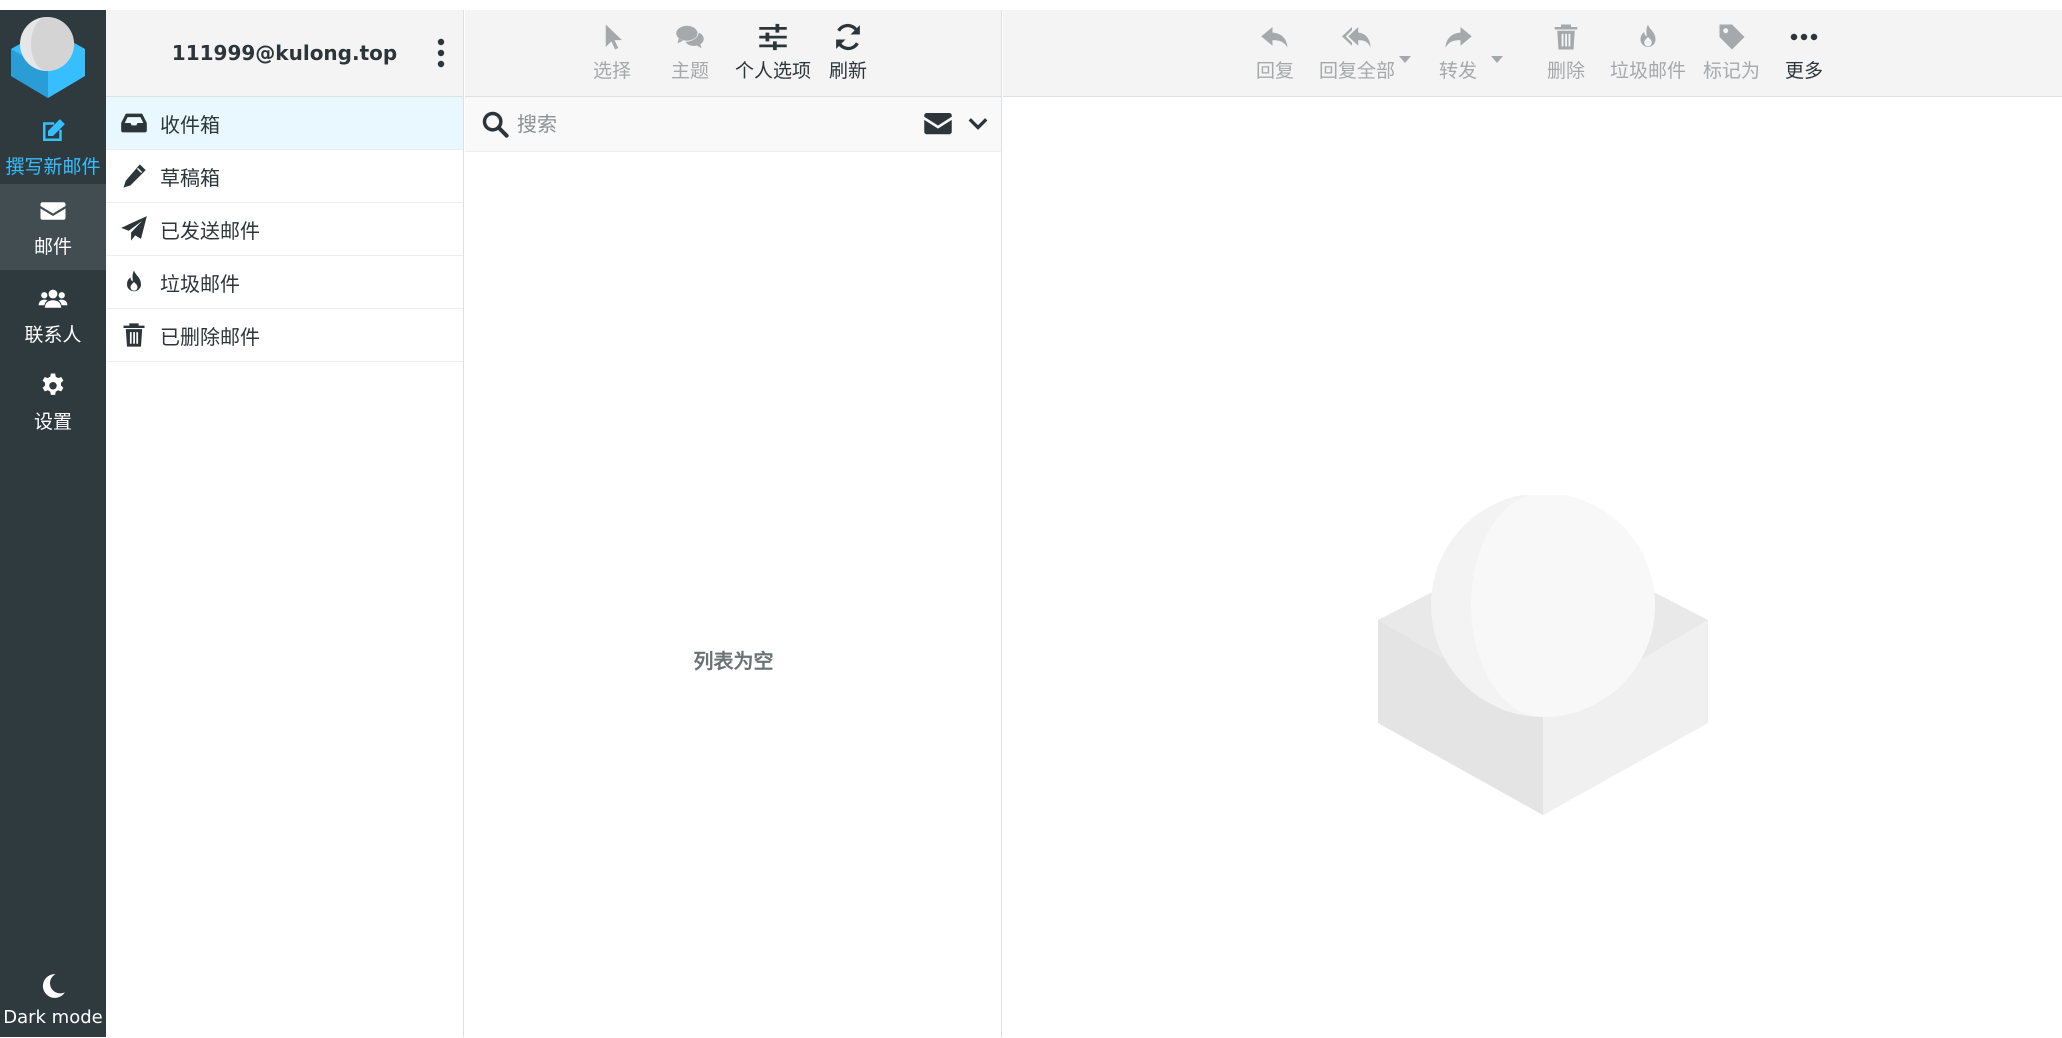  What do you see at coordinates (773, 37) in the screenshot?
I see `sliders-icon` at bounding box center [773, 37].